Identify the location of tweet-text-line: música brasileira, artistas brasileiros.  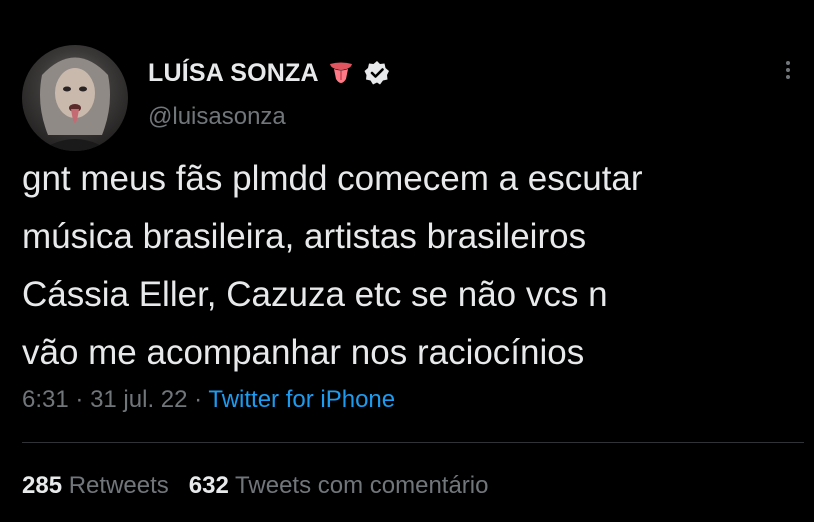
(304, 236).